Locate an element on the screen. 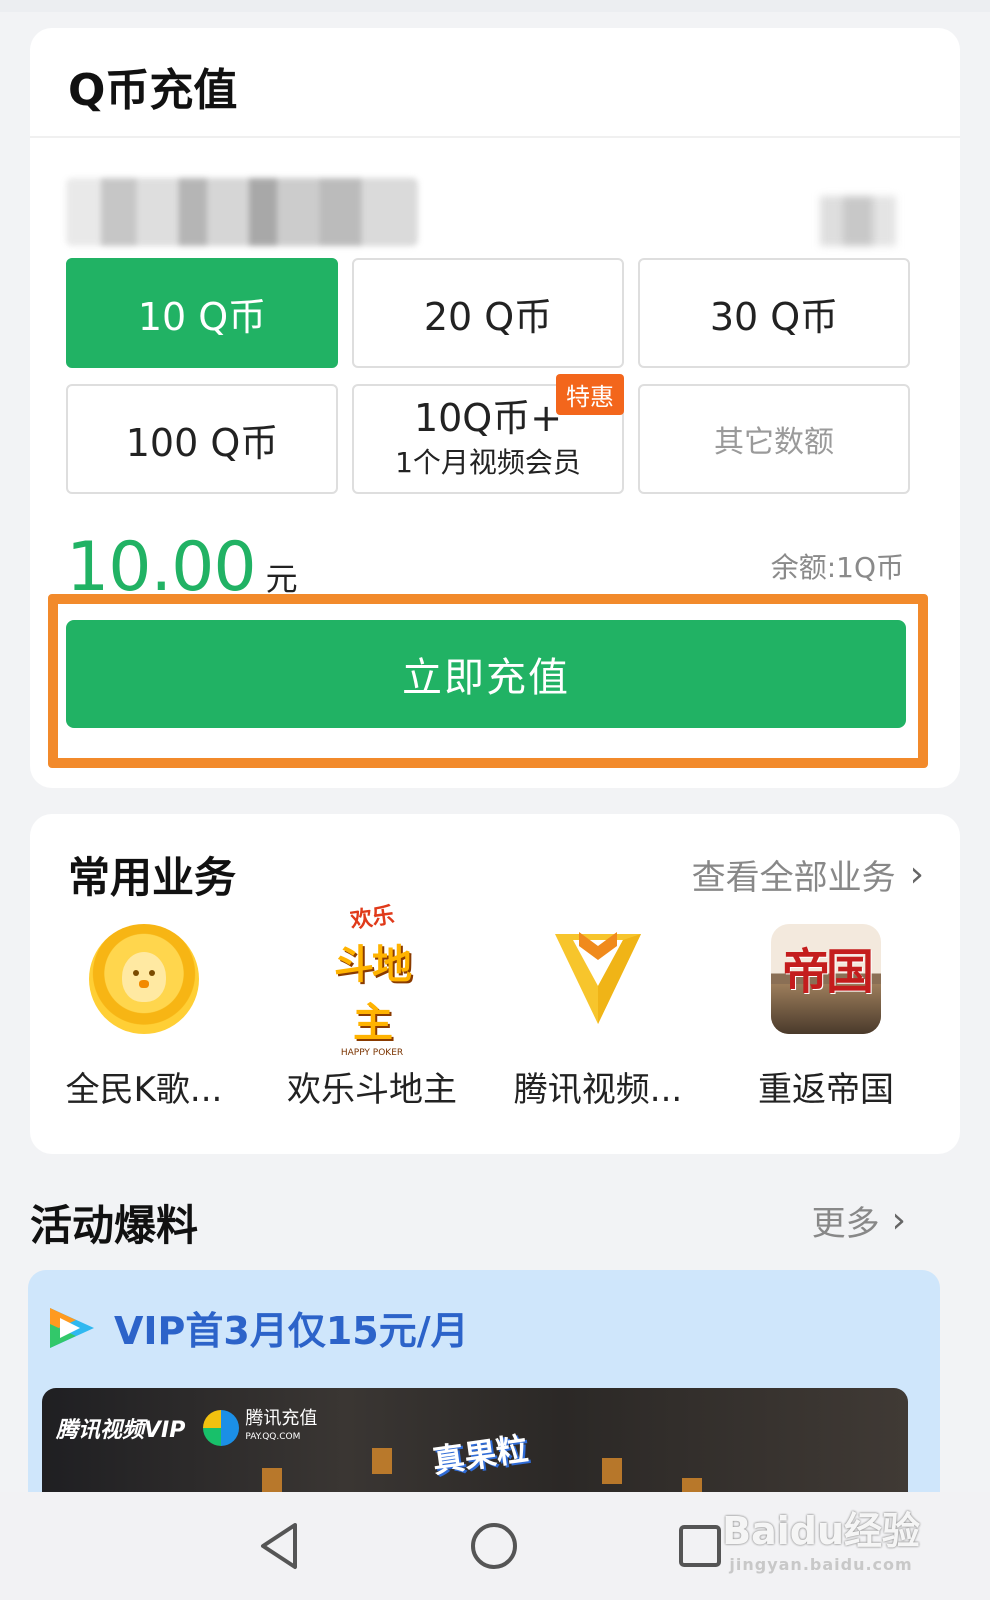  back-icon is located at coordinates (280, 1546).